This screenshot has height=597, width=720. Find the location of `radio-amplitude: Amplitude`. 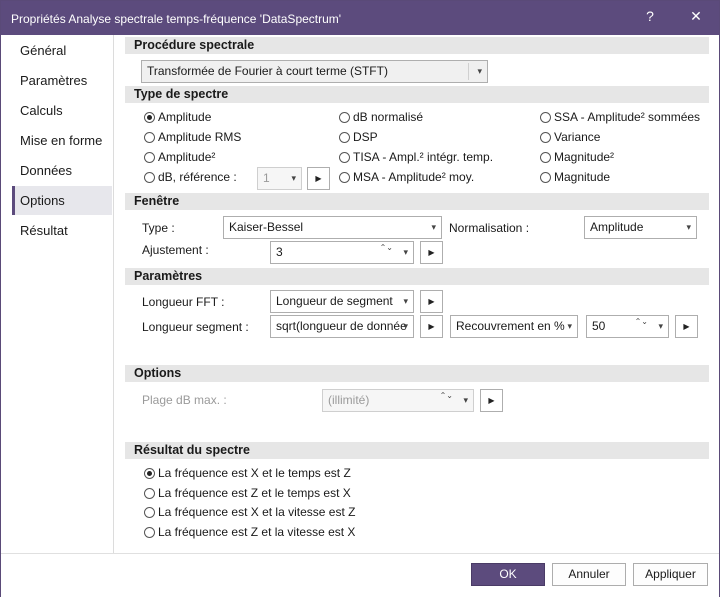

radio-amplitude: Amplitude is located at coordinates (177, 117).